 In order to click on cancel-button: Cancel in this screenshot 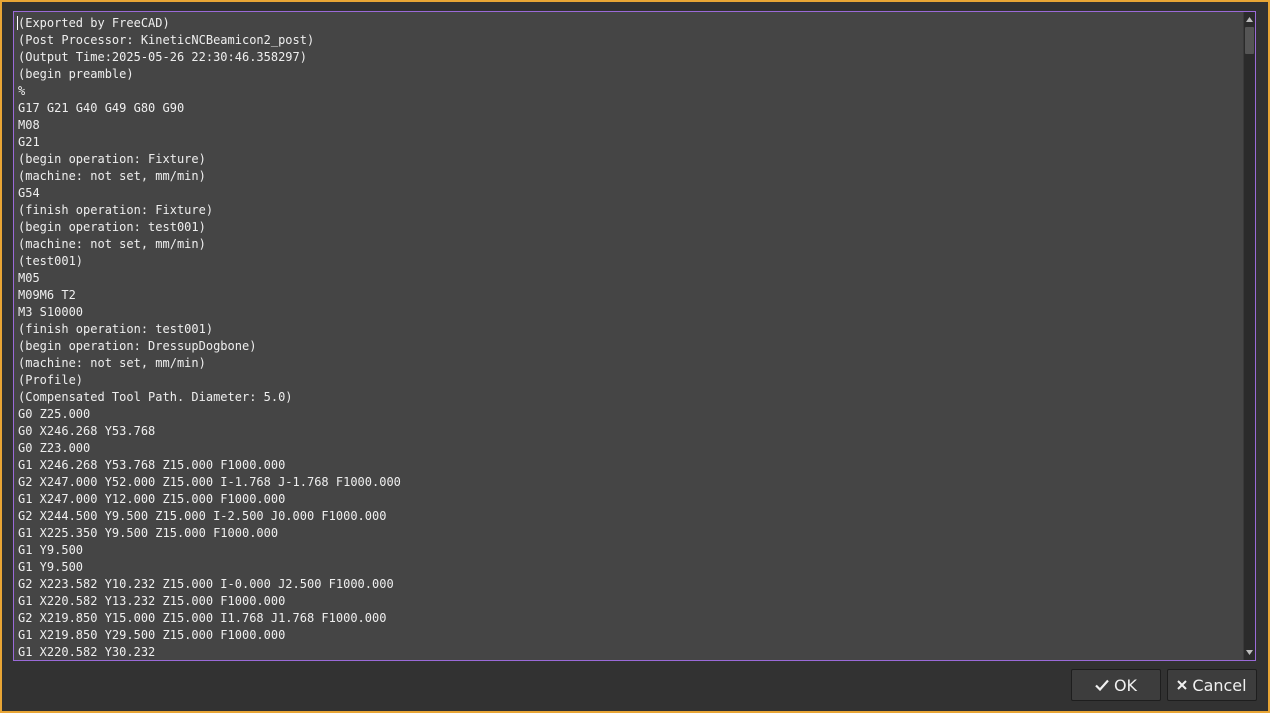, I will do `click(1212, 685)`.